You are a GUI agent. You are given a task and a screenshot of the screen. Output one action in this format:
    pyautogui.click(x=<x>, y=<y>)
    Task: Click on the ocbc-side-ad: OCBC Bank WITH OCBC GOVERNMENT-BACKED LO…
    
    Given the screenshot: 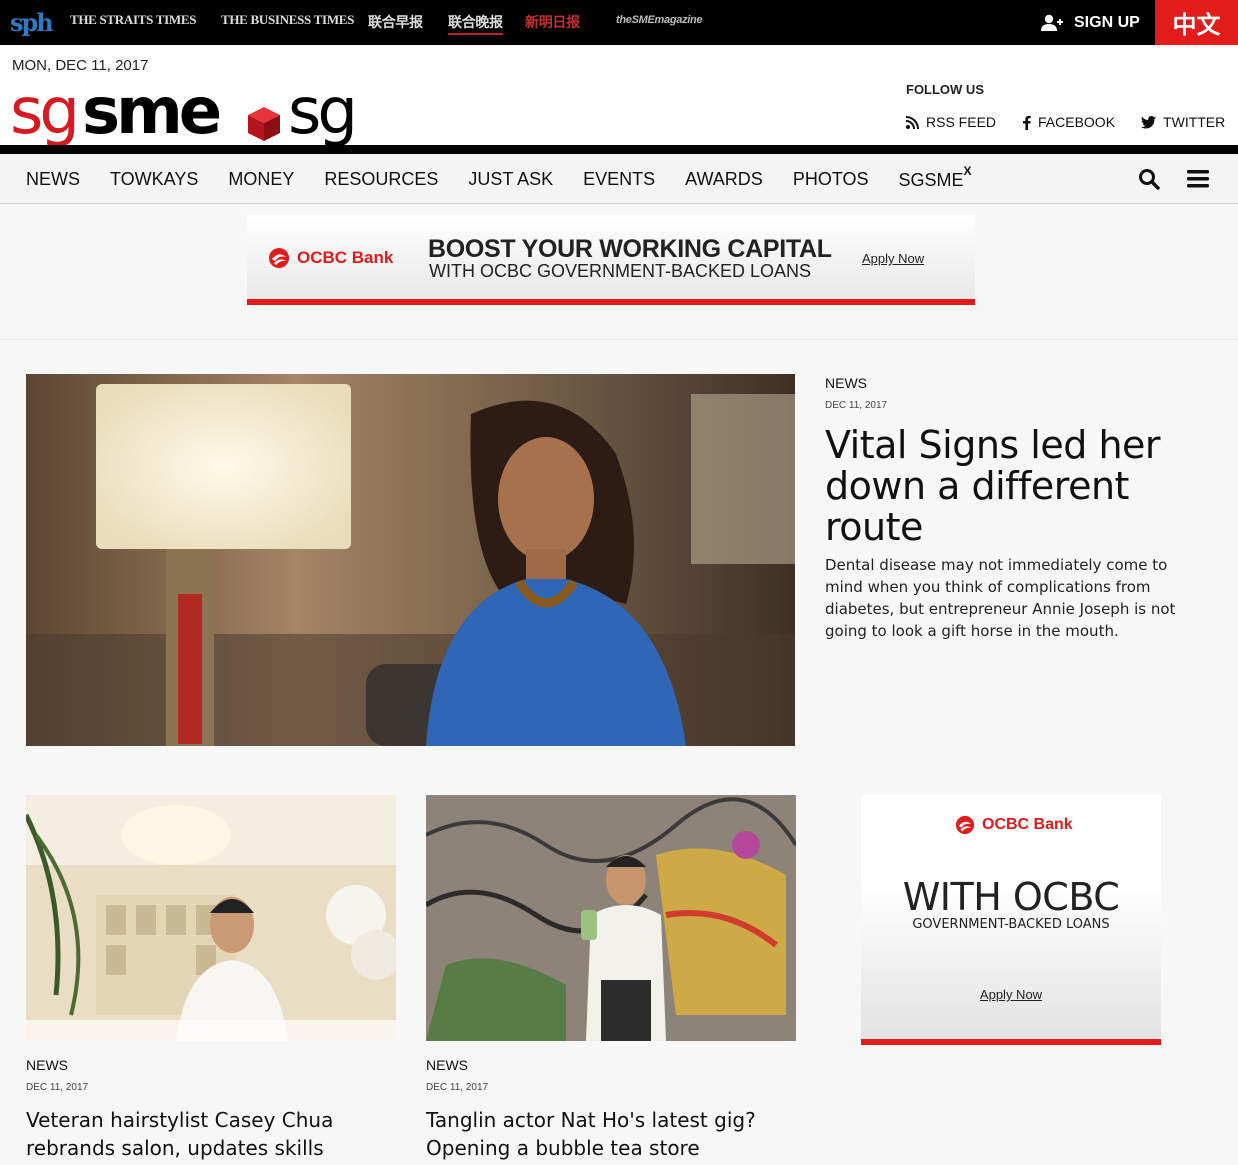 What is the action you would take?
    pyautogui.click(x=1011, y=920)
    